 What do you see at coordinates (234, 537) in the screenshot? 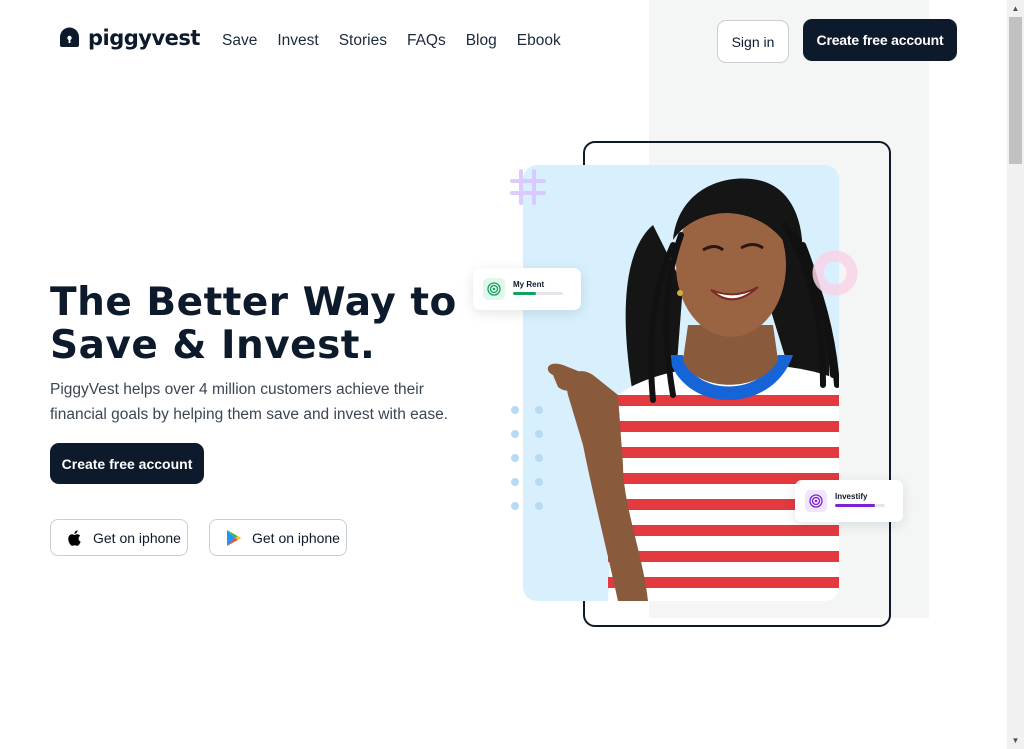
I see `google-play-icon` at bounding box center [234, 537].